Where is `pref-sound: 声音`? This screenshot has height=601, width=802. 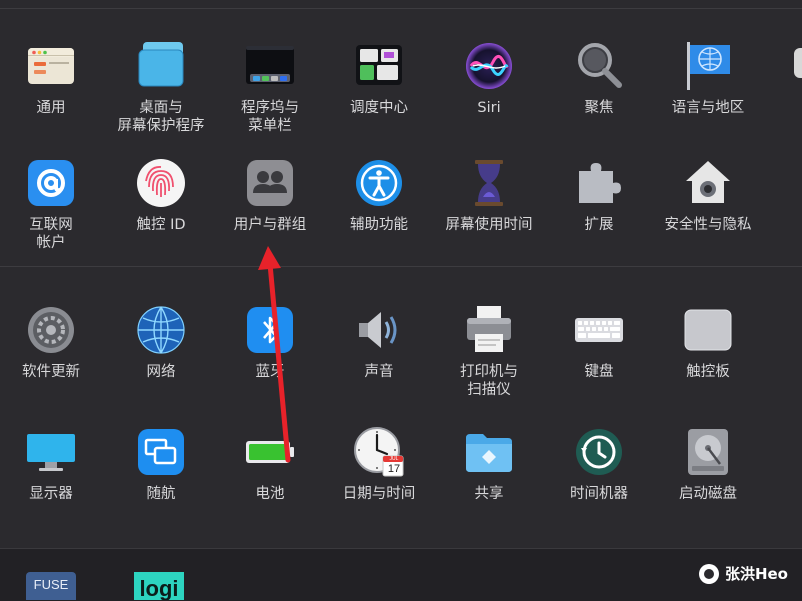 pref-sound: 声音 is located at coordinates (379, 342).